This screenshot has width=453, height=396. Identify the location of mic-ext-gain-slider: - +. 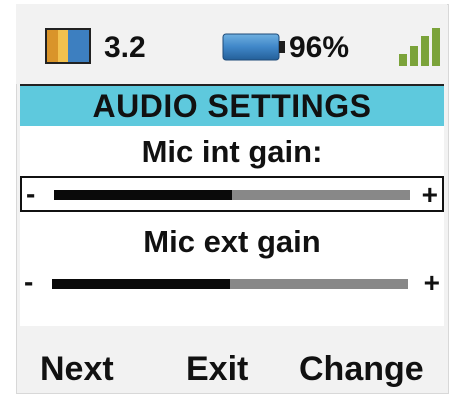
(232, 284).